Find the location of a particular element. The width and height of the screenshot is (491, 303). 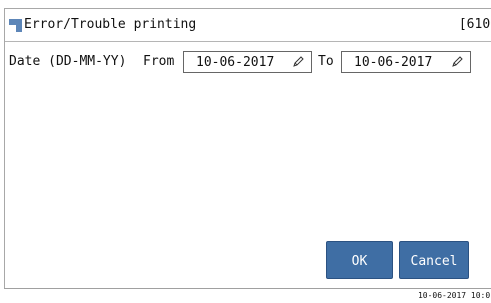

from-date-value: 10-06-2017 is located at coordinates (235, 62).